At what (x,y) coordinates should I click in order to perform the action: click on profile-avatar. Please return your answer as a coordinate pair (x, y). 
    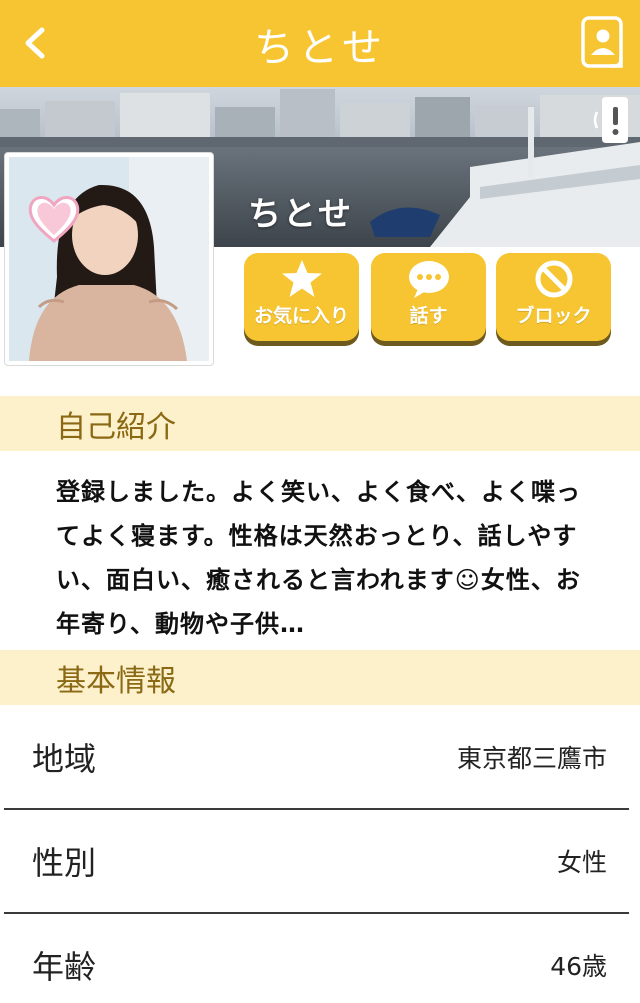
    Looking at the image, I should click on (109, 259).